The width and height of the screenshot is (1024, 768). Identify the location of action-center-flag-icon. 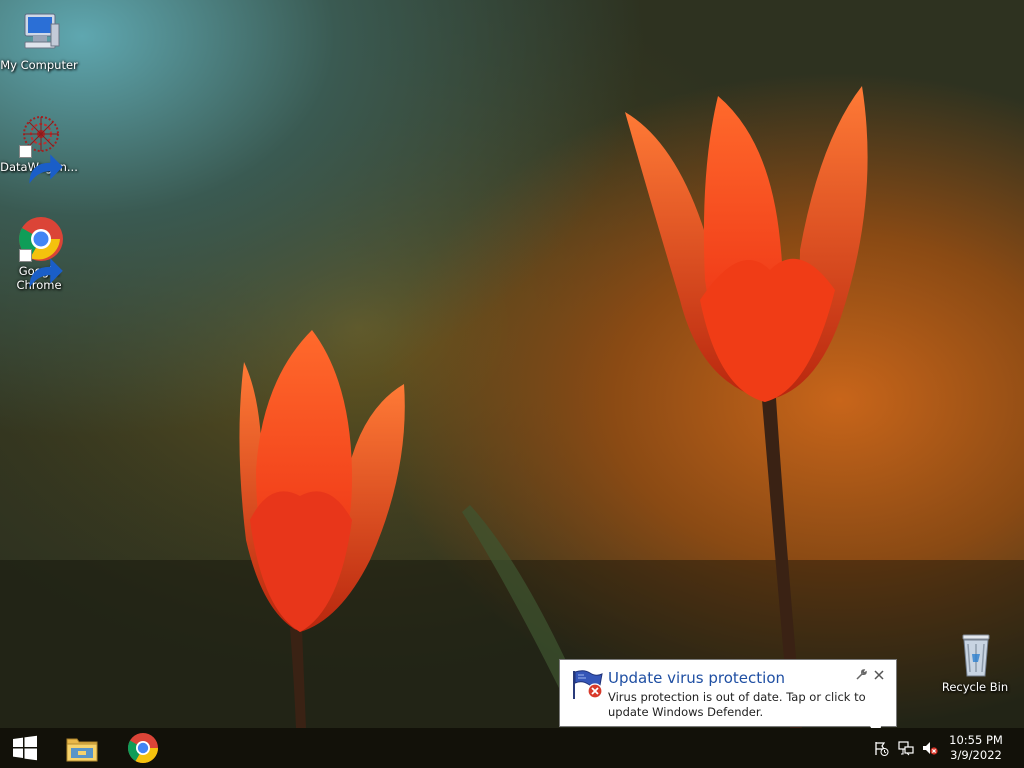
(881, 748).